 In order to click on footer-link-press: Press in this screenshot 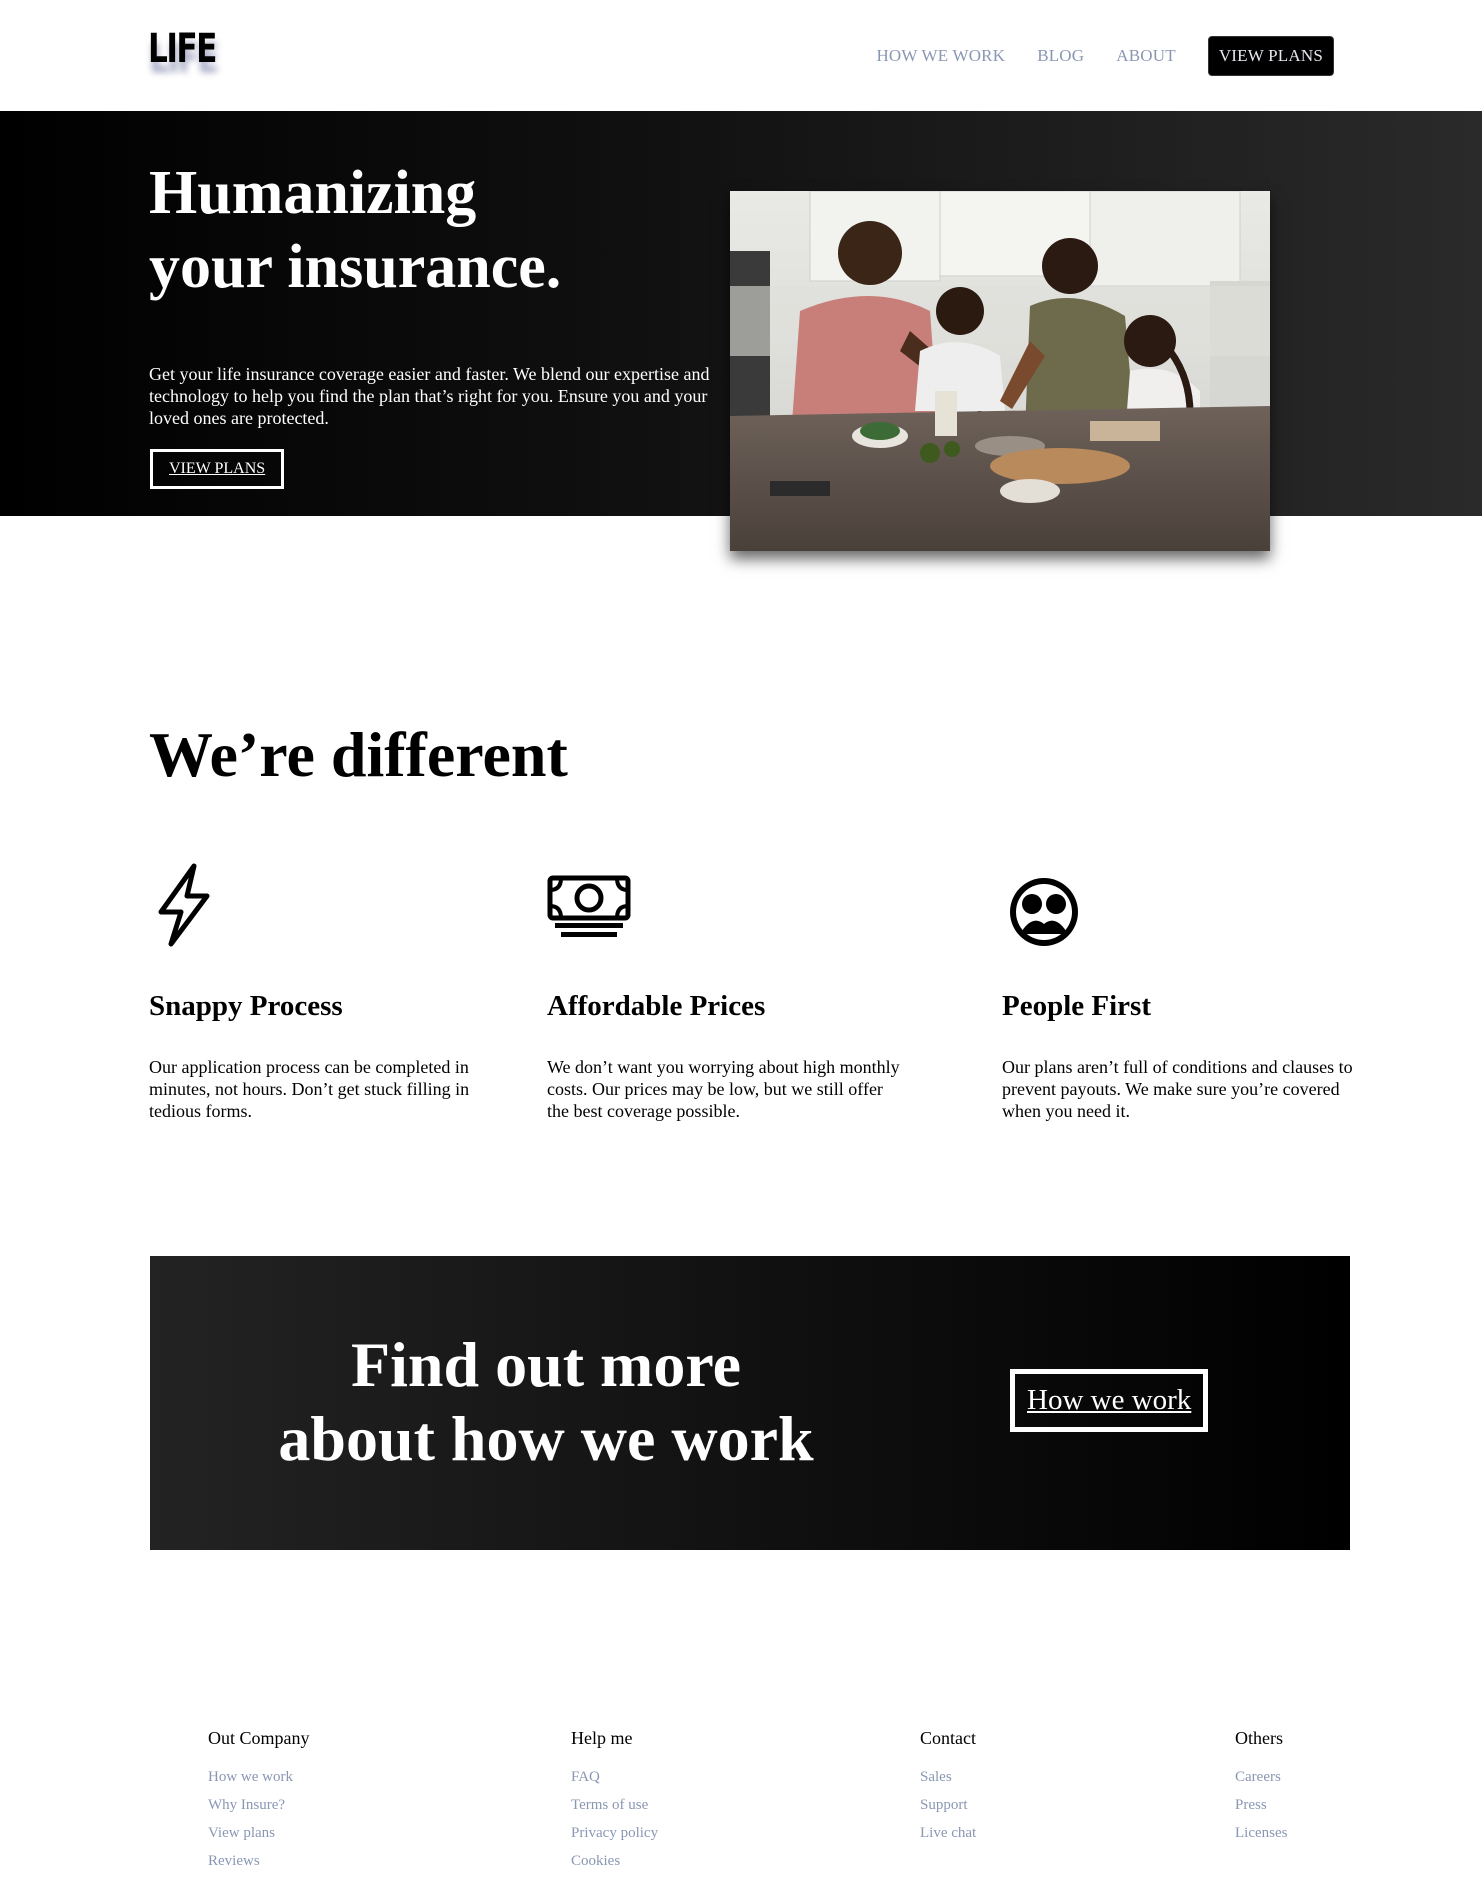, I will do `click(1261, 1805)`.